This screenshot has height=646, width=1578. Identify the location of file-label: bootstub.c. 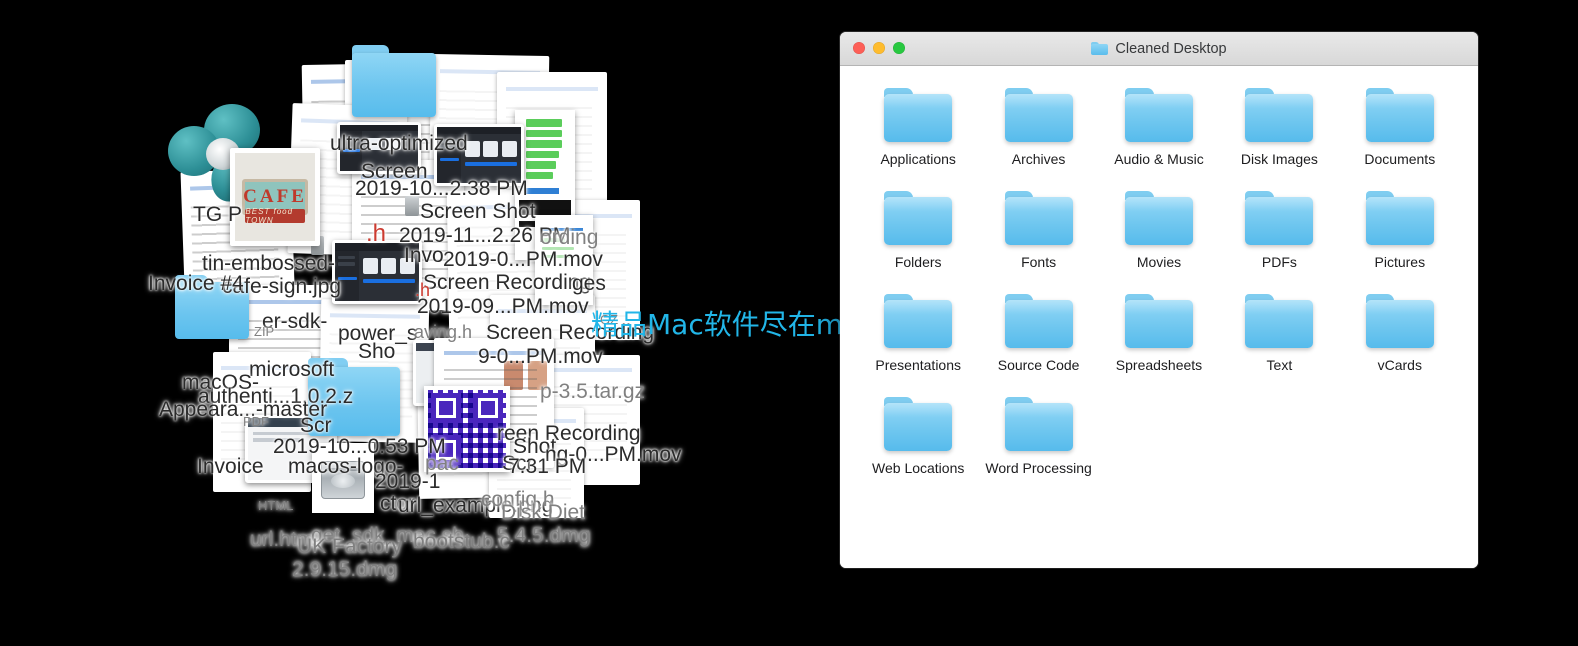
(461, 541).